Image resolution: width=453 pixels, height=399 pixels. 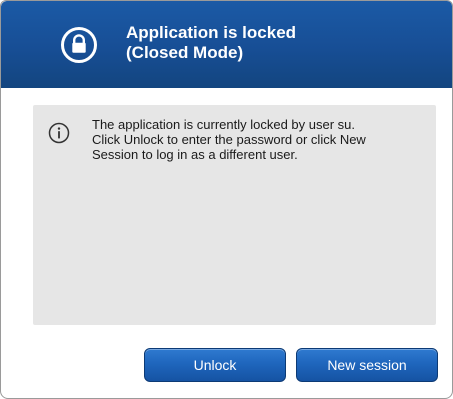 What do you see at coordinates (185, 52) in the screenshot?
I see `dialog-title-line-2: (Closed Mode)` at bounding box center [185, 52].